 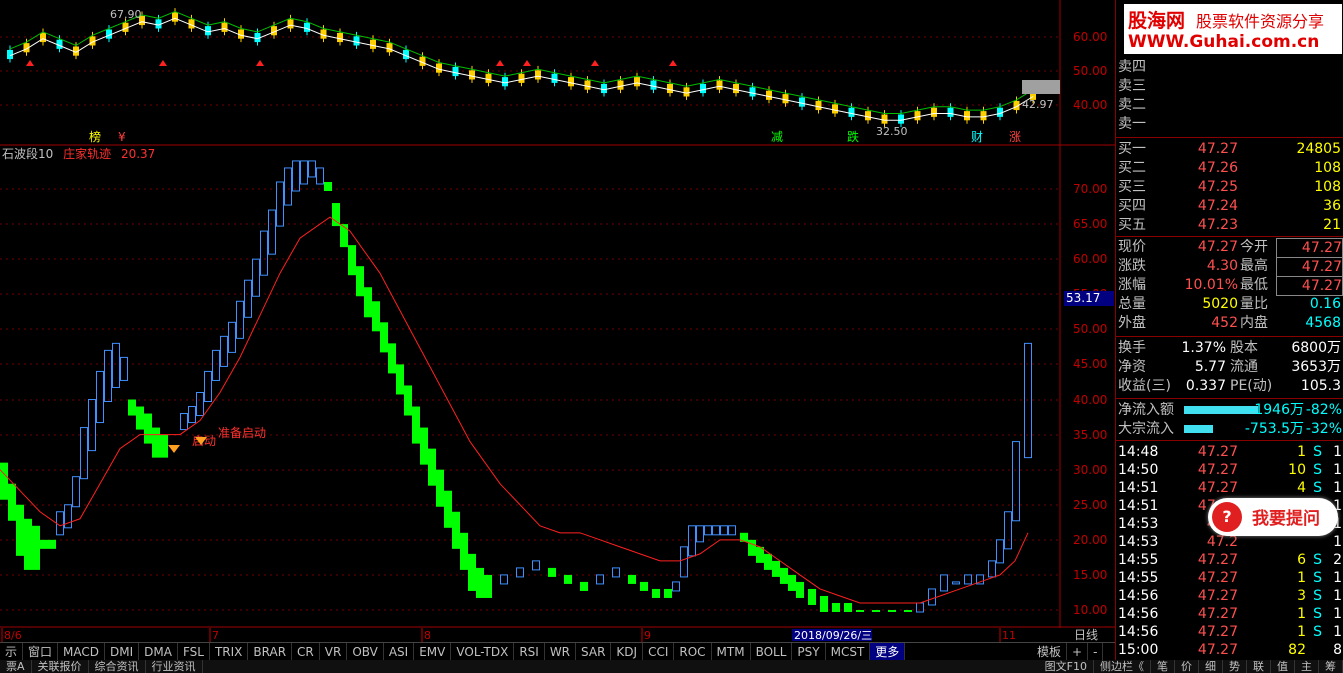 What do you see at coordinates (1050, 652) in the screenshot?
I see `tab-right-0: 模板` at bounding box center [1050, 652].